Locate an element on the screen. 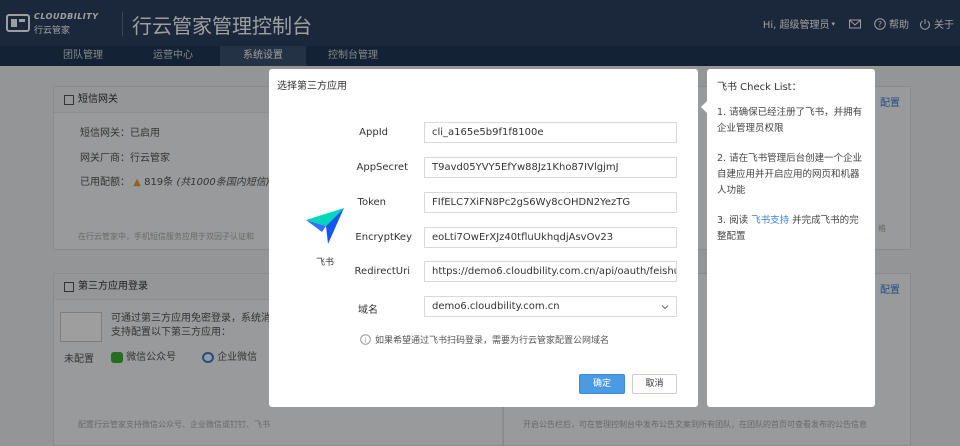 This screenshot has height=446, width=960. cancel-button: 取消 is located at coordinates (654, 384).